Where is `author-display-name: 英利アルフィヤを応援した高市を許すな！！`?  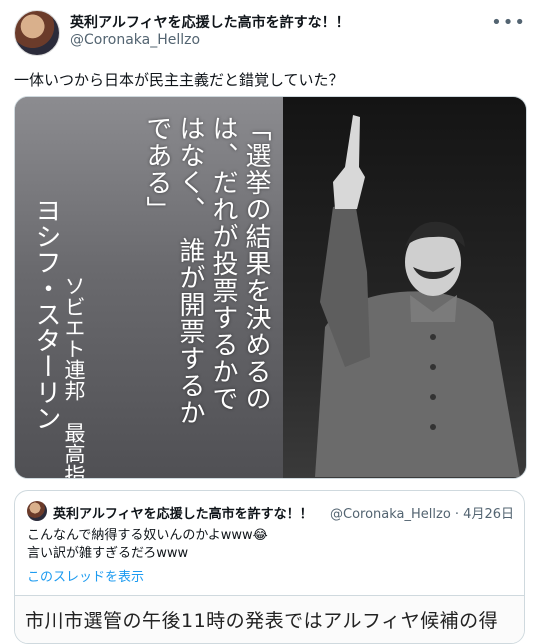 author-display-name: 英利アルフィヤを応援した高市を許すな！！ is located at coordinates (210, 22).